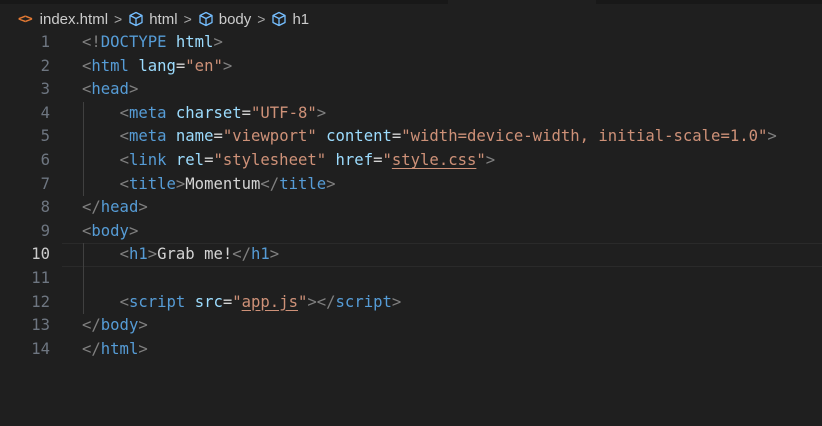  I want to click on token-attr: name, so click(194, 136).